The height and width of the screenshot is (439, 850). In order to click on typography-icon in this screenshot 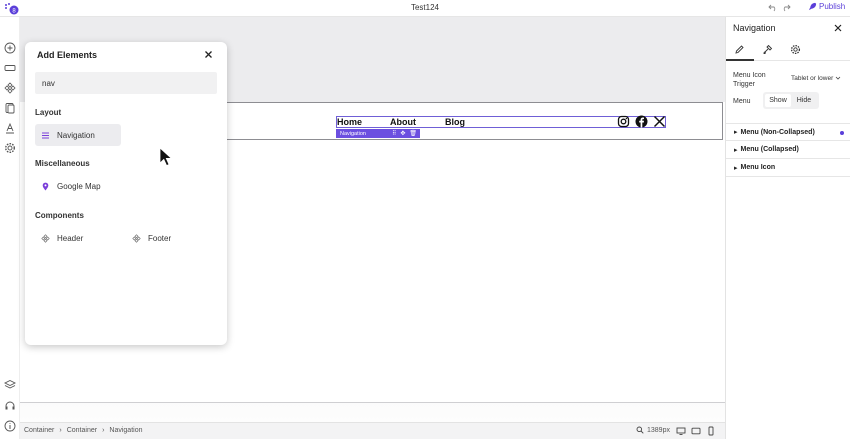, I will do `click(10, 128)`.